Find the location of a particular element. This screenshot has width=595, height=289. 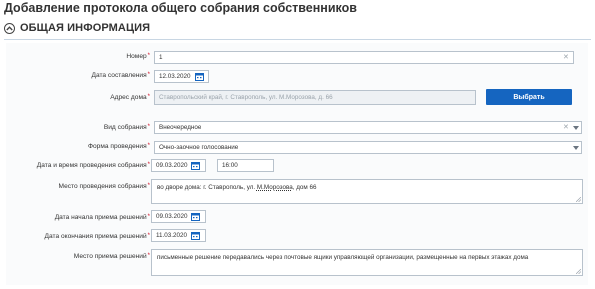

number-value: 1 is located at coordinates (161, 57).